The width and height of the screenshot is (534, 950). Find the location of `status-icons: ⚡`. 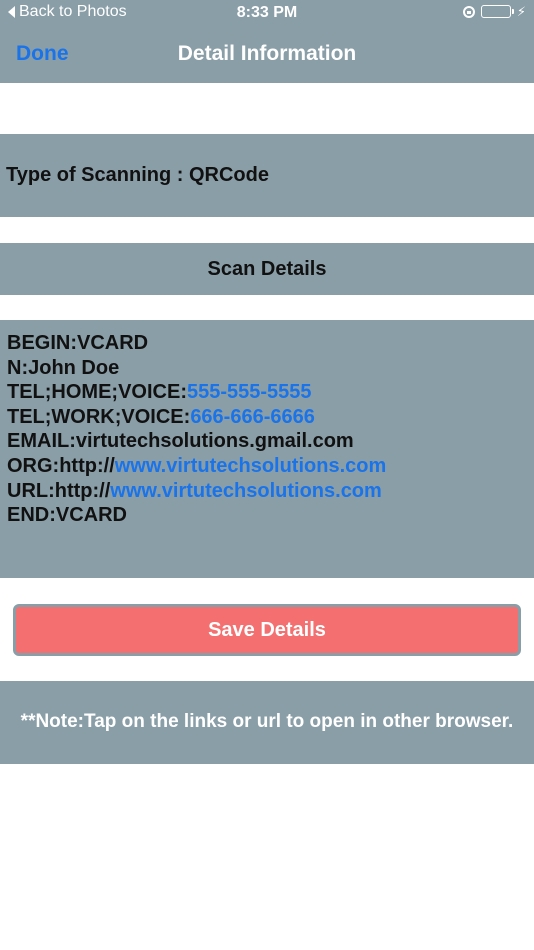

status-icons: ⚡ is located at coordinates (494, 11).